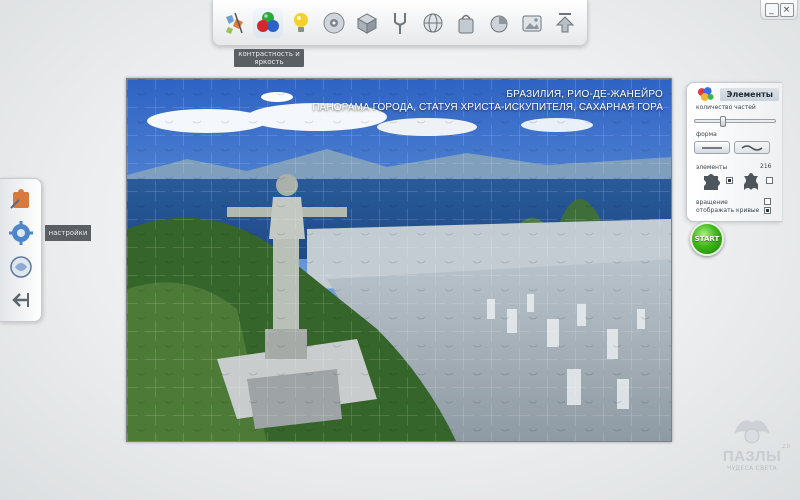 Image resolution: width=800 pixels, height=500 pixels. What do you see at coordinates (769, 180) in the screenshot?
I see `piece-curved-checkbox` at bounding box center [769, 180].